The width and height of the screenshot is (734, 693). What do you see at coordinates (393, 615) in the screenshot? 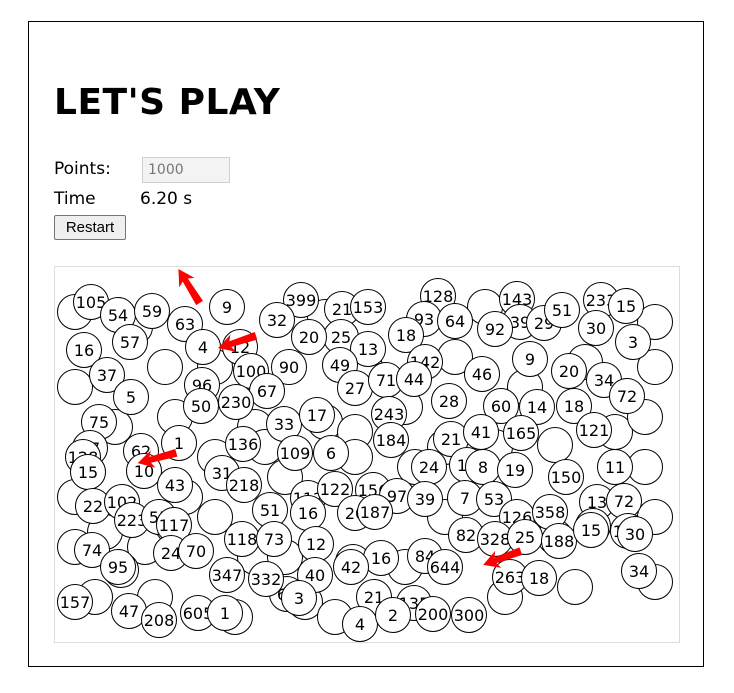
I see `number-circle: 2` at bounding box center [393, 615].